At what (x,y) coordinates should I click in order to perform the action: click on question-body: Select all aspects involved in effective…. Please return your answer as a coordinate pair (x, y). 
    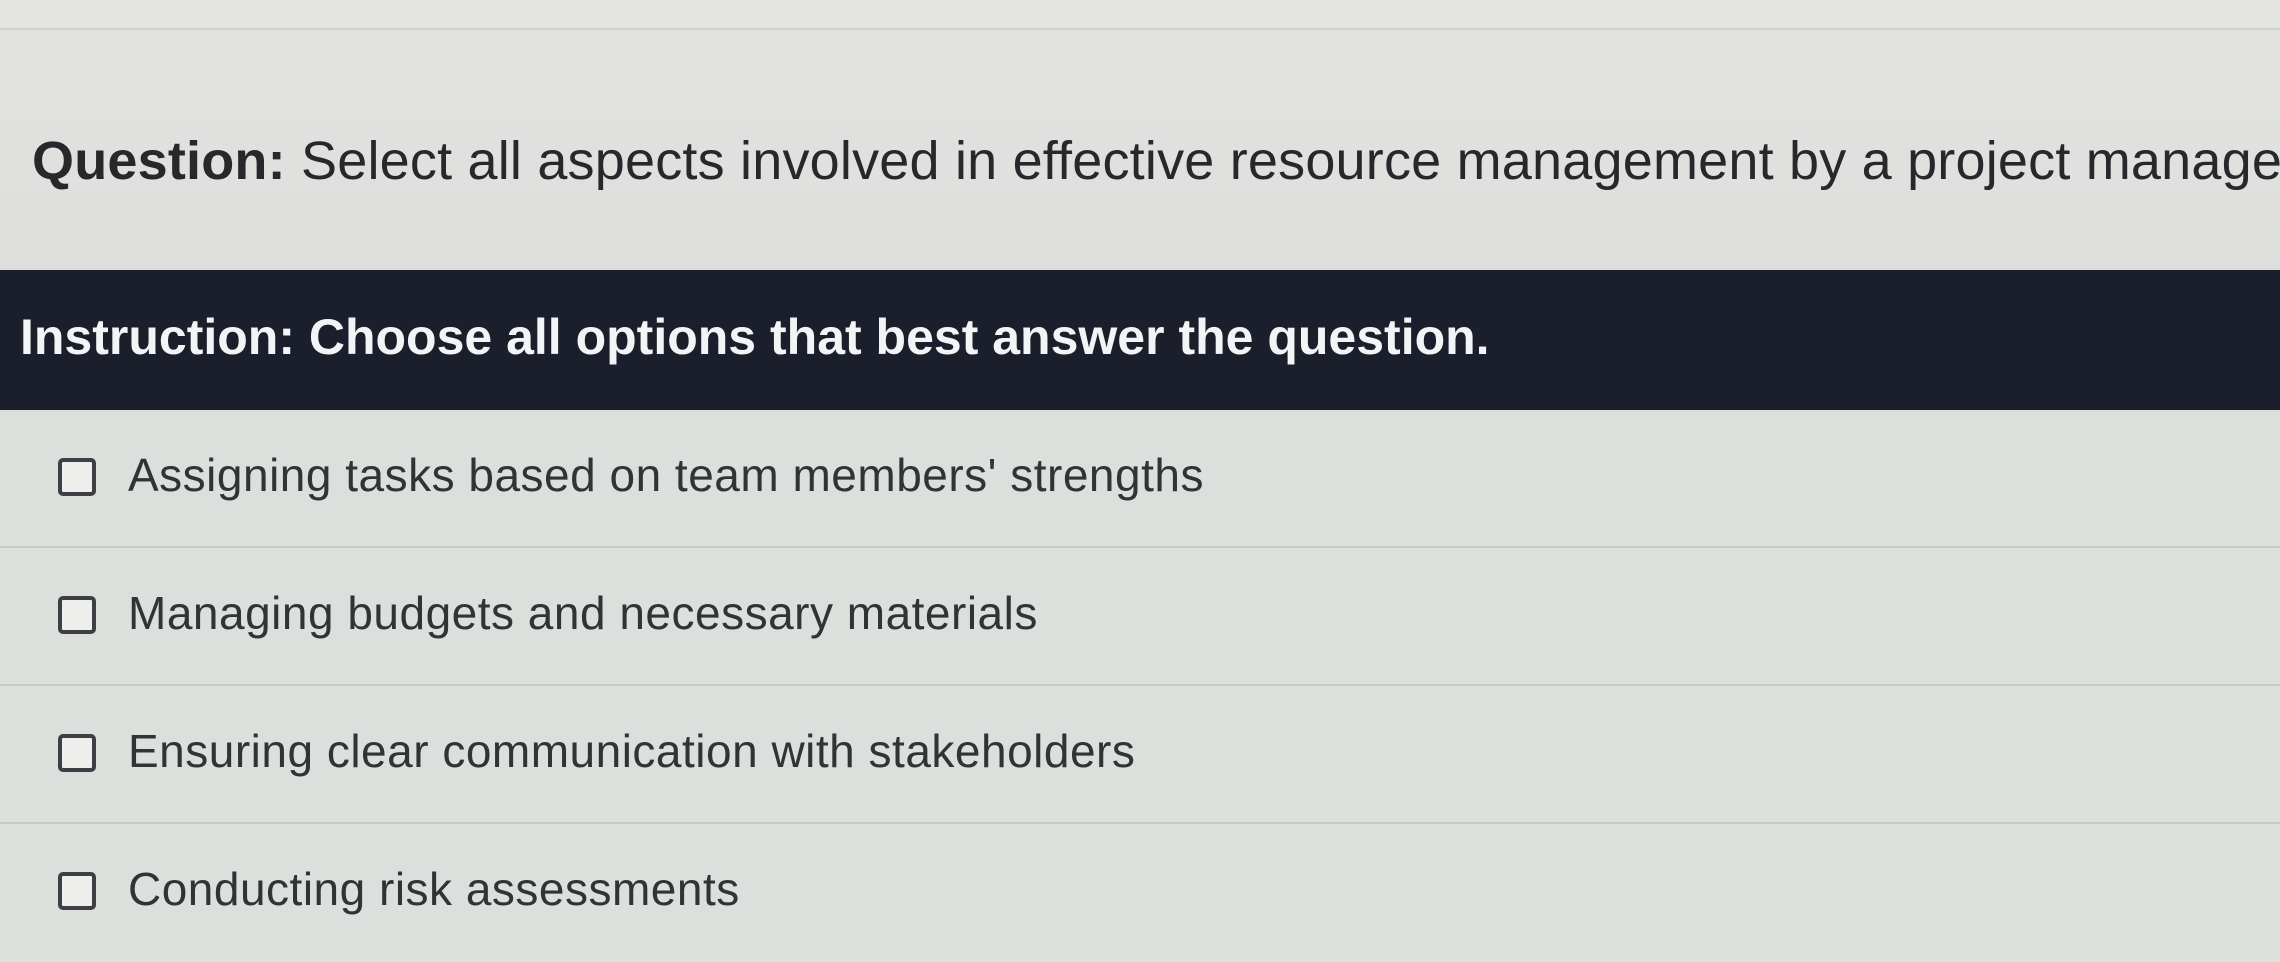
    Looking at the image, I should click on (1290, 161).